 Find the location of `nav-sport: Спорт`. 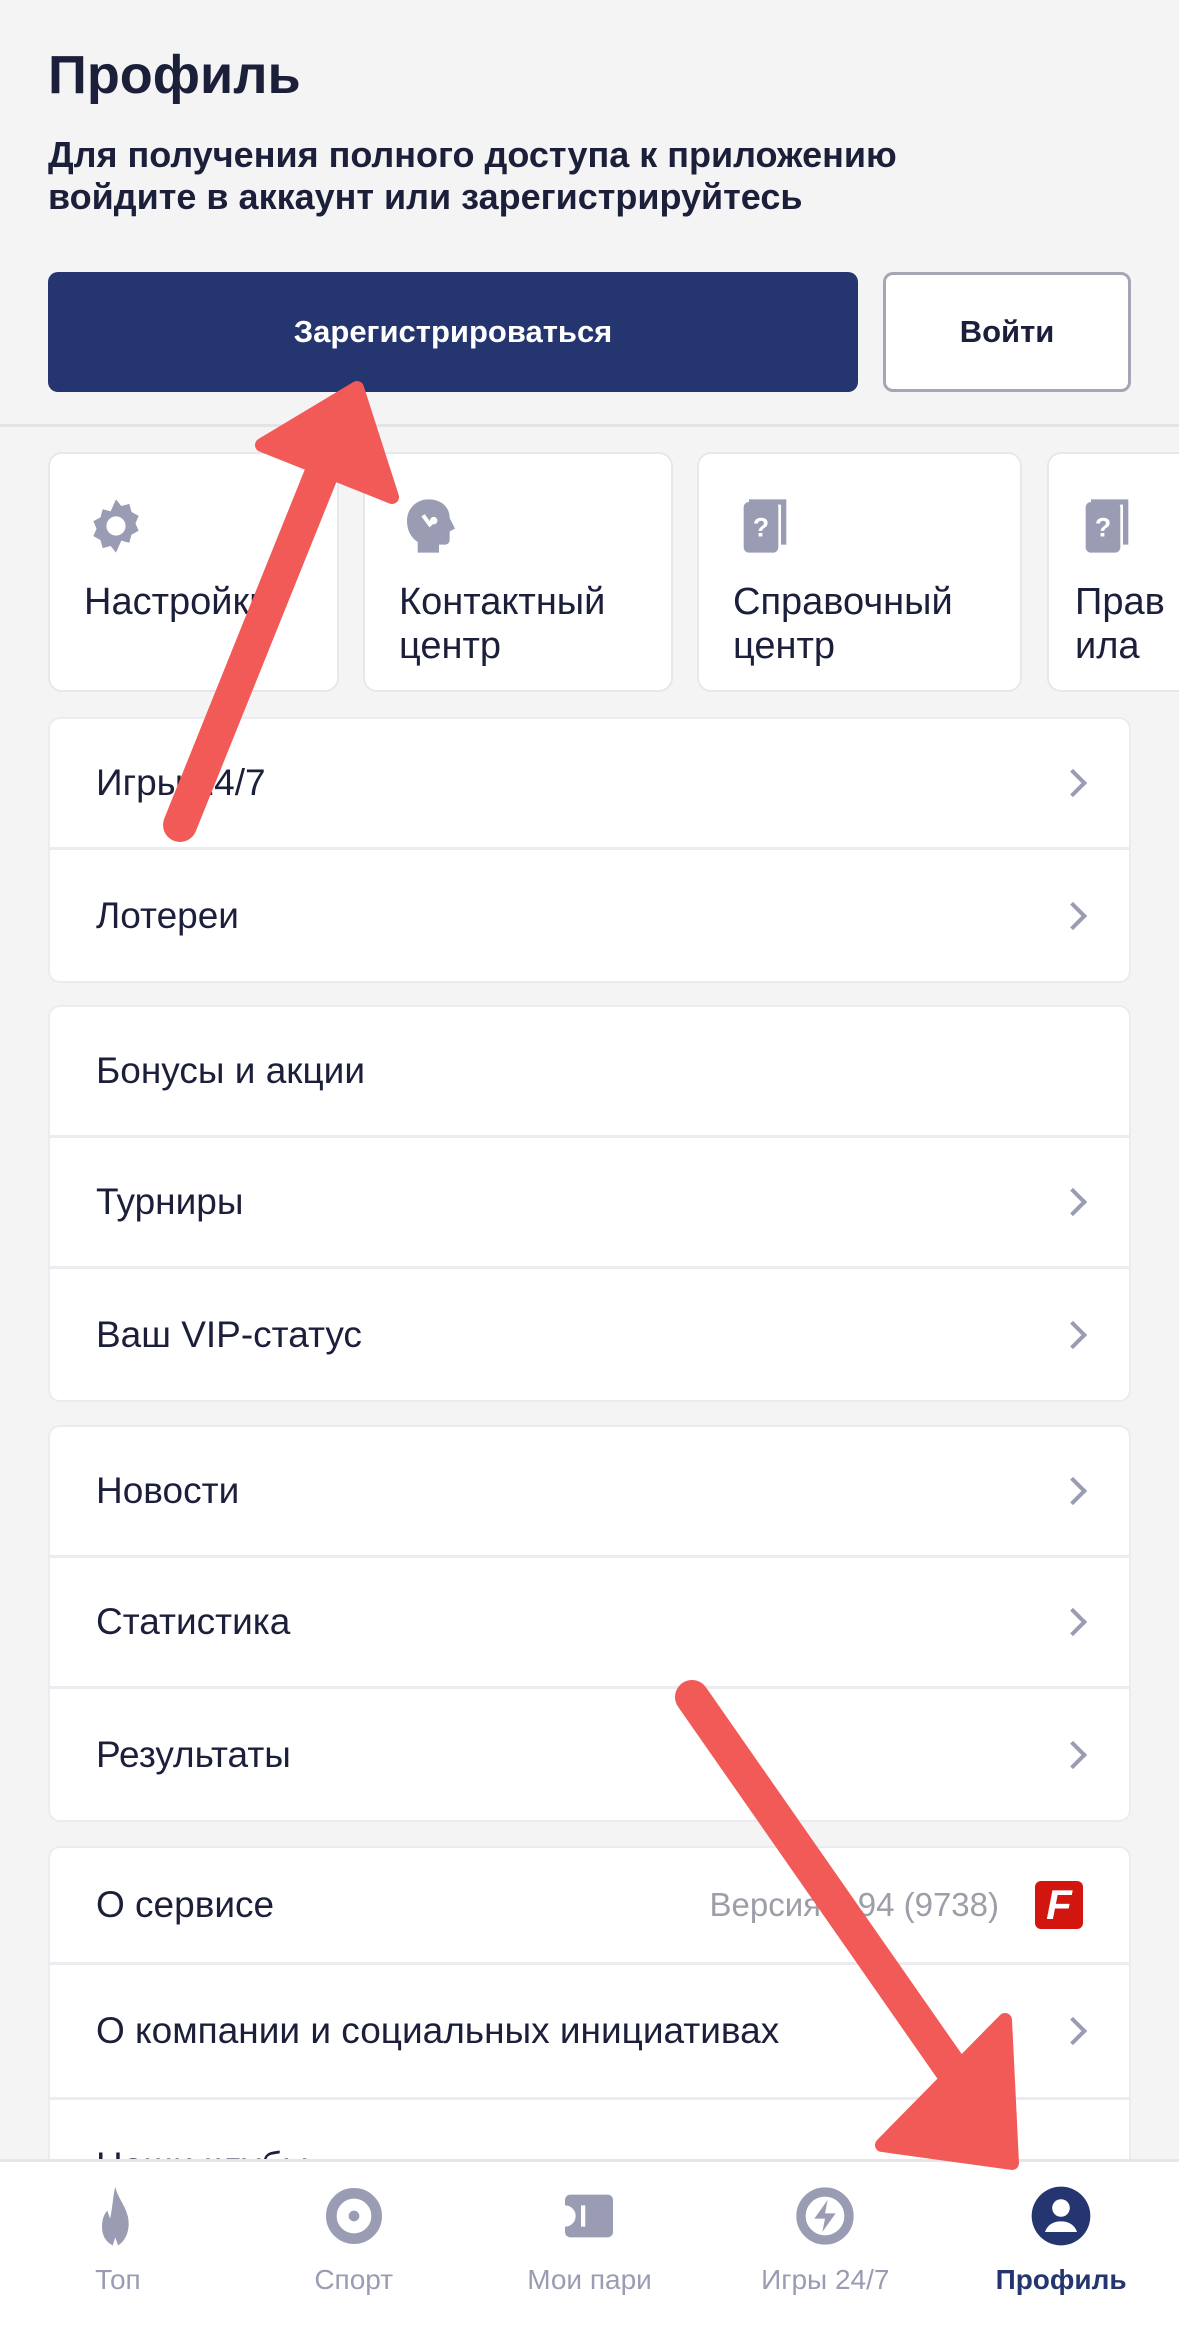

nav-sport: Спорт is located at coordinates (354, 2247).